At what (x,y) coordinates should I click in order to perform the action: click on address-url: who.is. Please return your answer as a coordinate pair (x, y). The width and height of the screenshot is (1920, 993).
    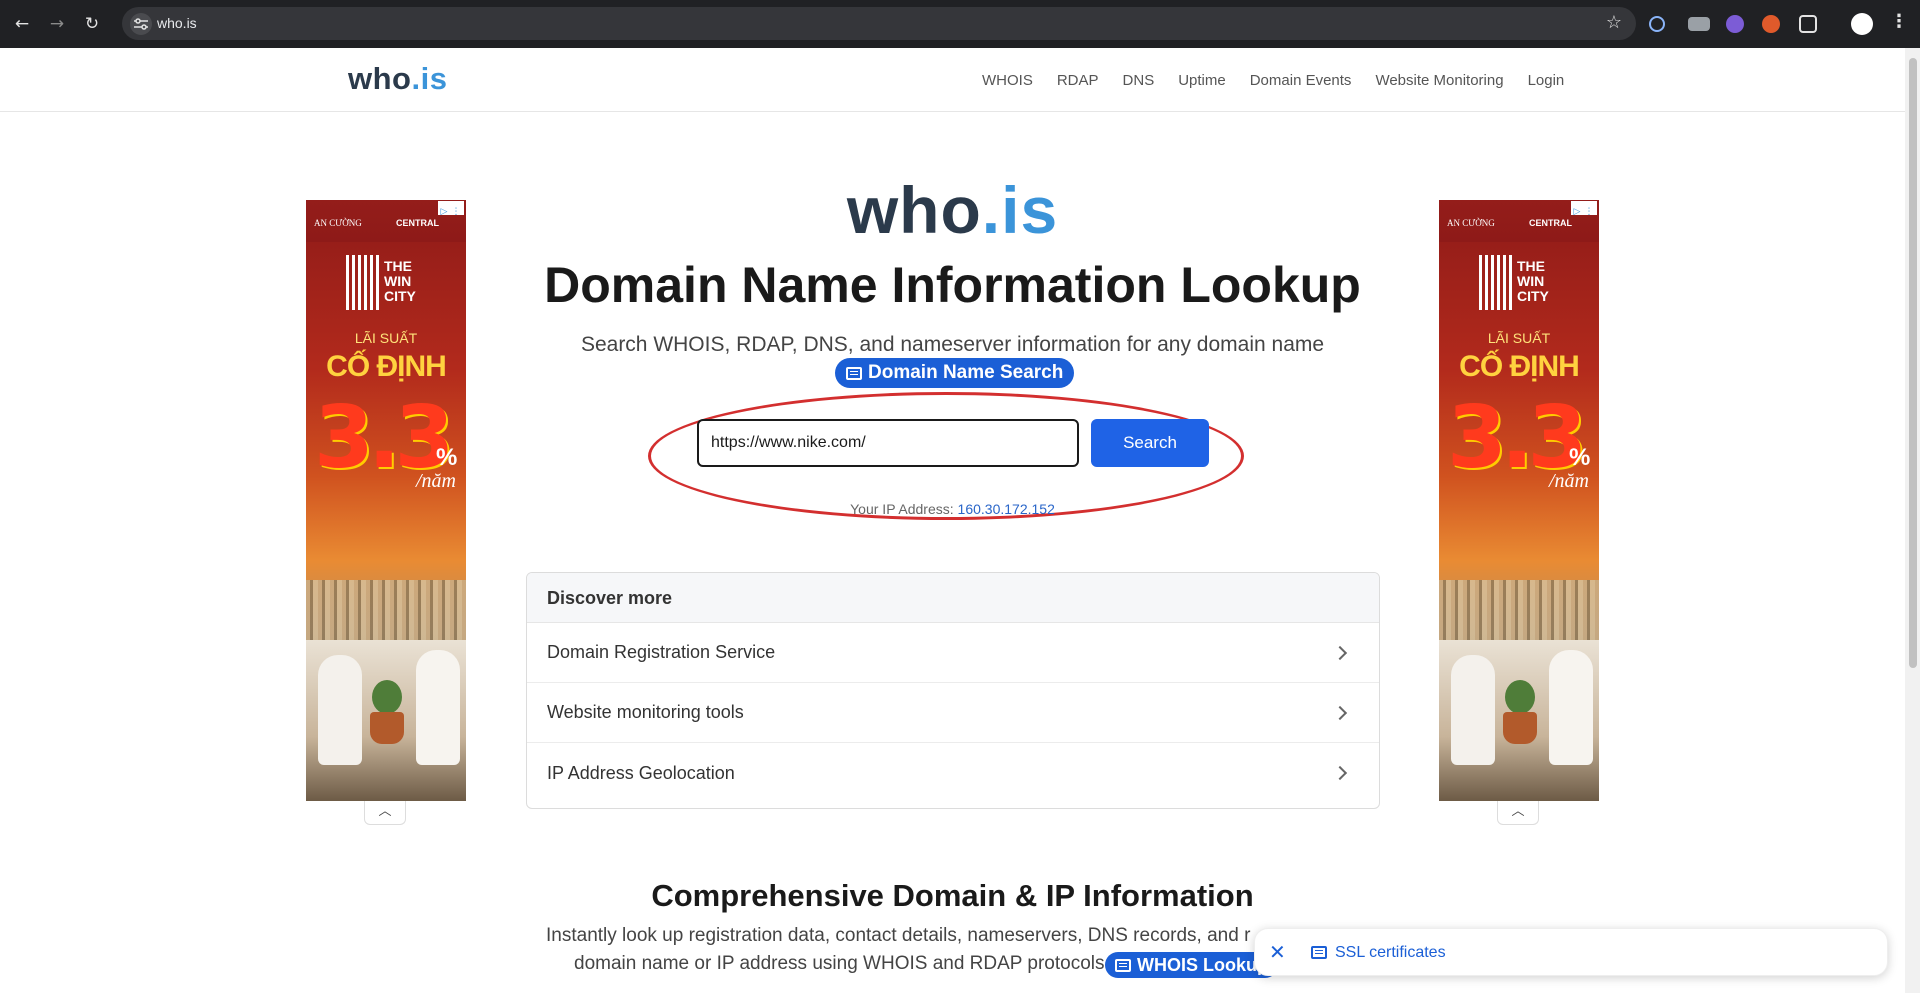
    Looking at the image, I should click on (177, 23).